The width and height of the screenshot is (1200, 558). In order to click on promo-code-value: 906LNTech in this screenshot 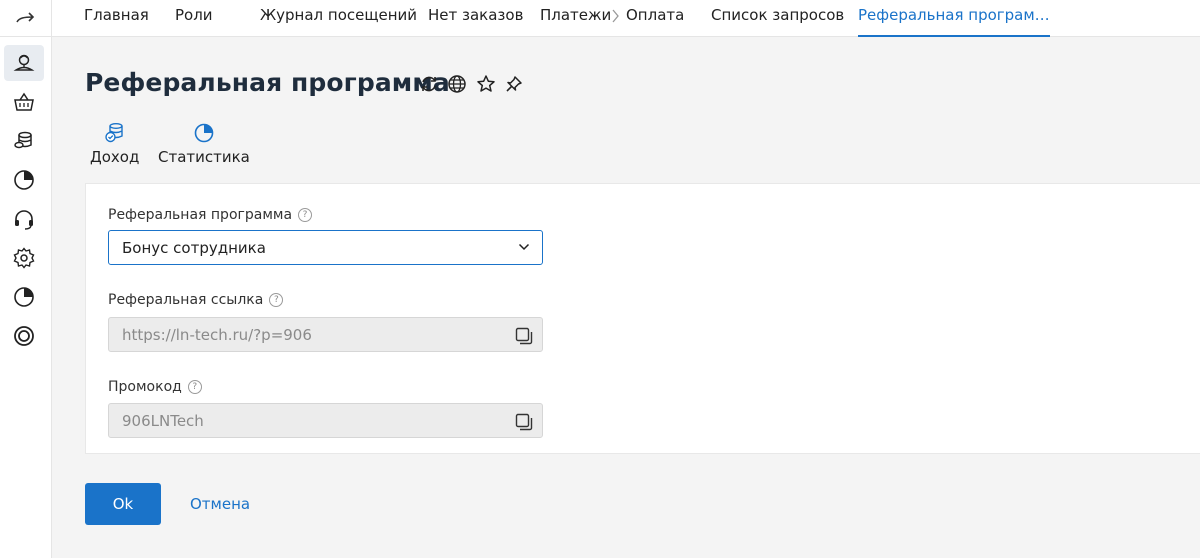, I will do `click(163, 421)`.